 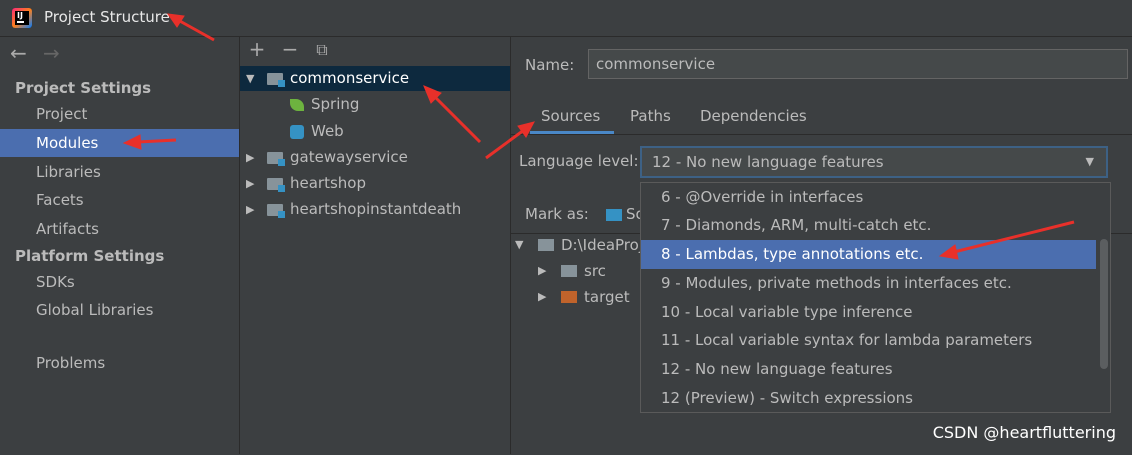 What do you see at coordinates (1090, 162) in the screenshot?
I see `chevron-down-icon: ▼` at bounding box center [1090, 162].